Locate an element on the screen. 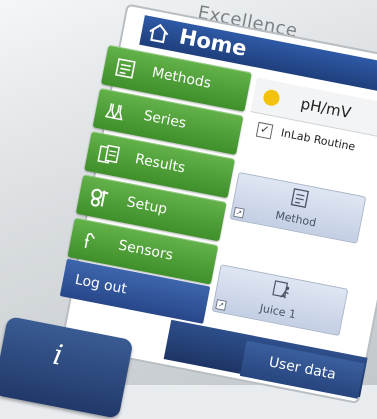 The height and width of the screenshot is (419, 377). setup-icon is located at coordinates (99, 197).